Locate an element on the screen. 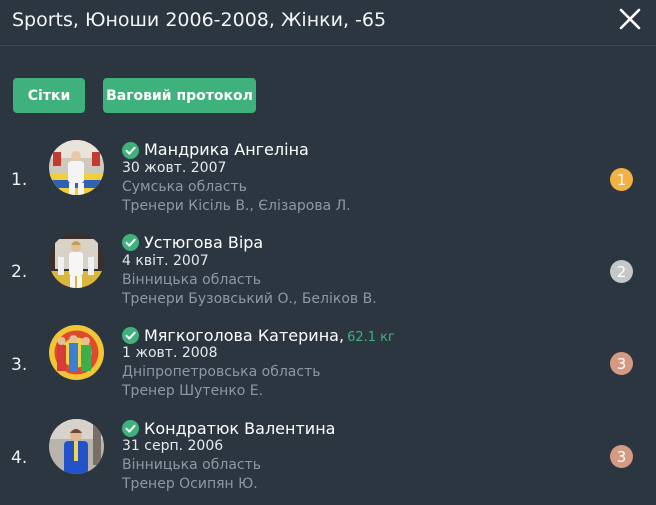 Image resolution: width=656 pixels, height=505 pixels. athlete-name: Мандрика Ангеліна is located at coordinates (228, 149).